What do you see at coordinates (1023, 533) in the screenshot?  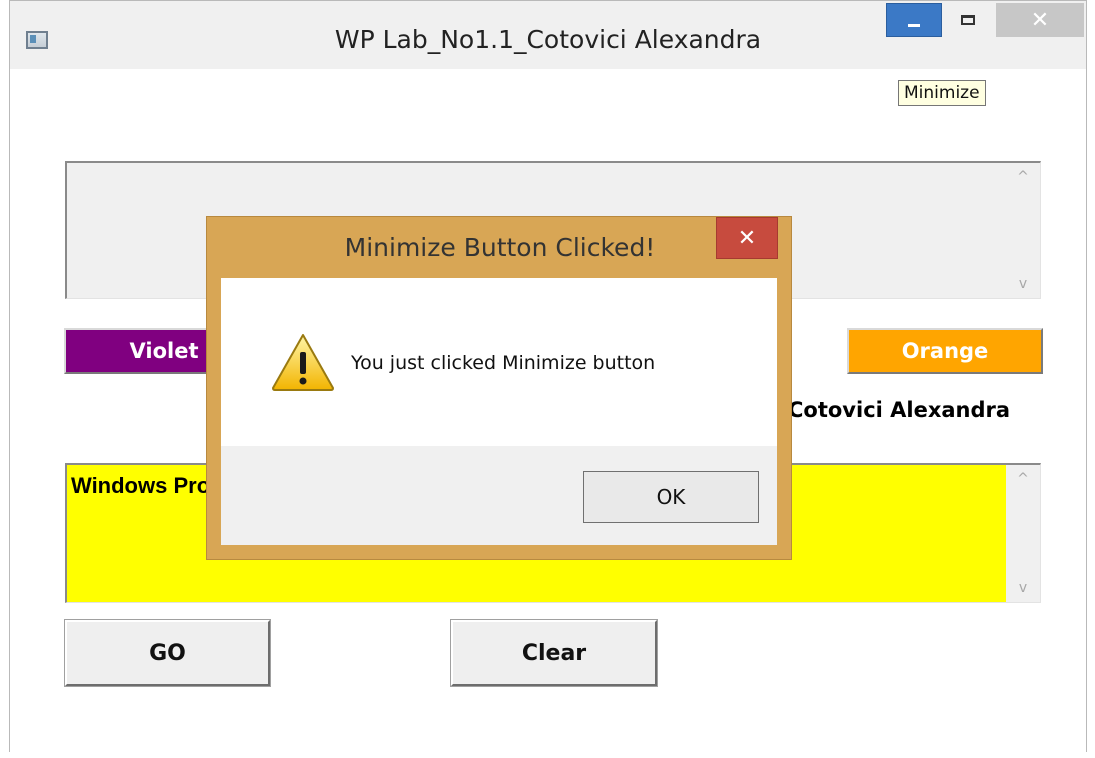 I see `yellow-text-box-scrollbar: ^ v` at bounding box center [1023, 533].